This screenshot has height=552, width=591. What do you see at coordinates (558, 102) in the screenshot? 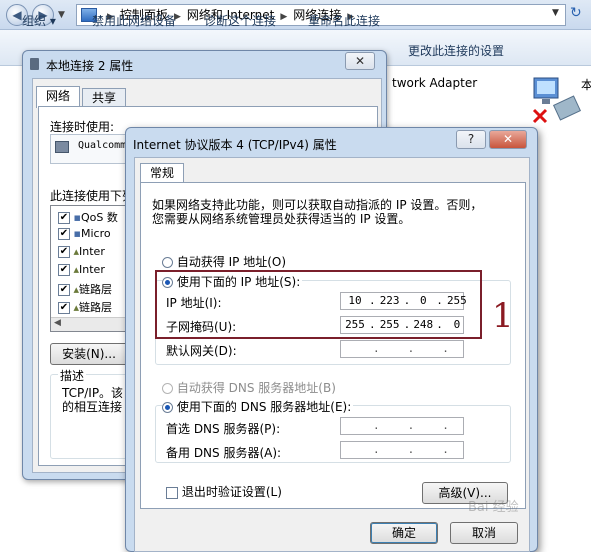
I see `network-adapter-icon` at bounding box center [558, 102].